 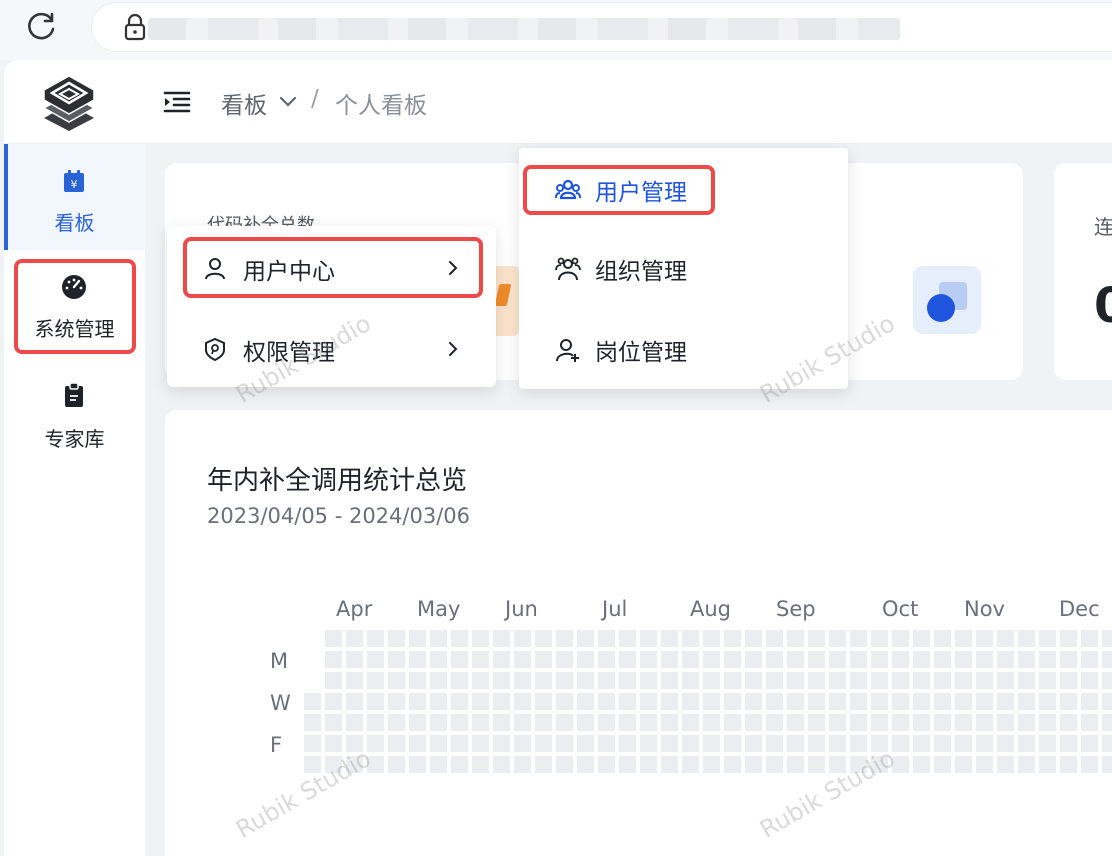 What do you see at coordinates (289, 353) in the screenshot?
I see `menu-item-label: 权限管理` at bounding box center [289, 353].